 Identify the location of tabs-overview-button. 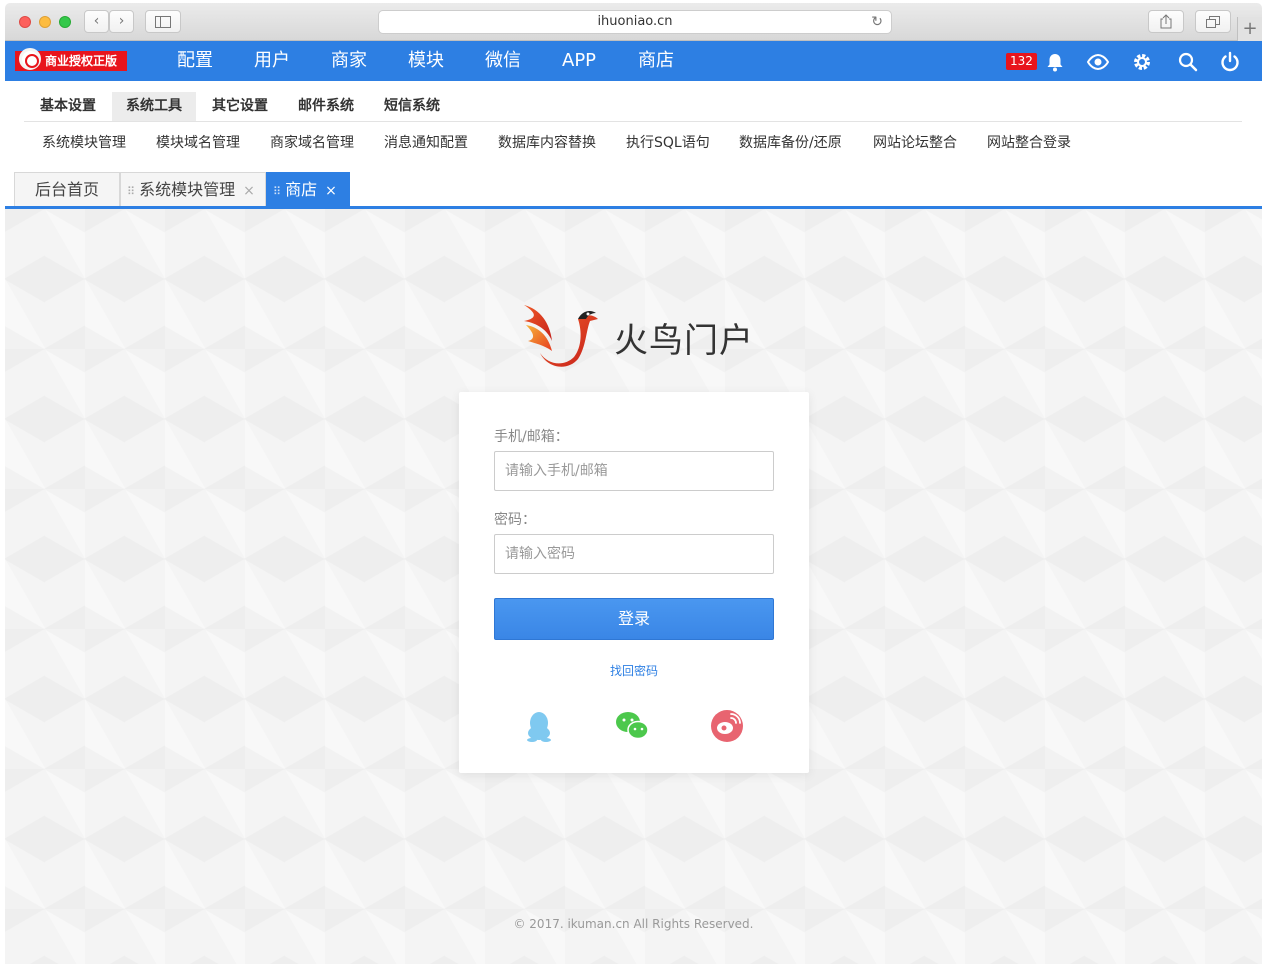
(1213, 21).